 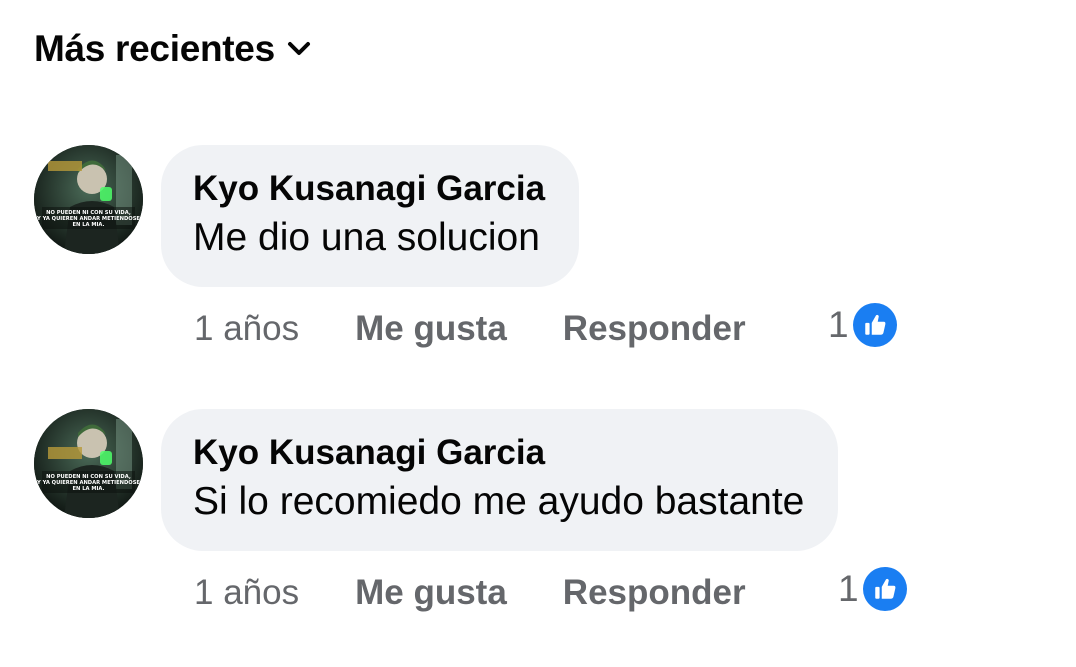 I want to click on comment-text: Me dio una solucion, so click(x=366, y=237).